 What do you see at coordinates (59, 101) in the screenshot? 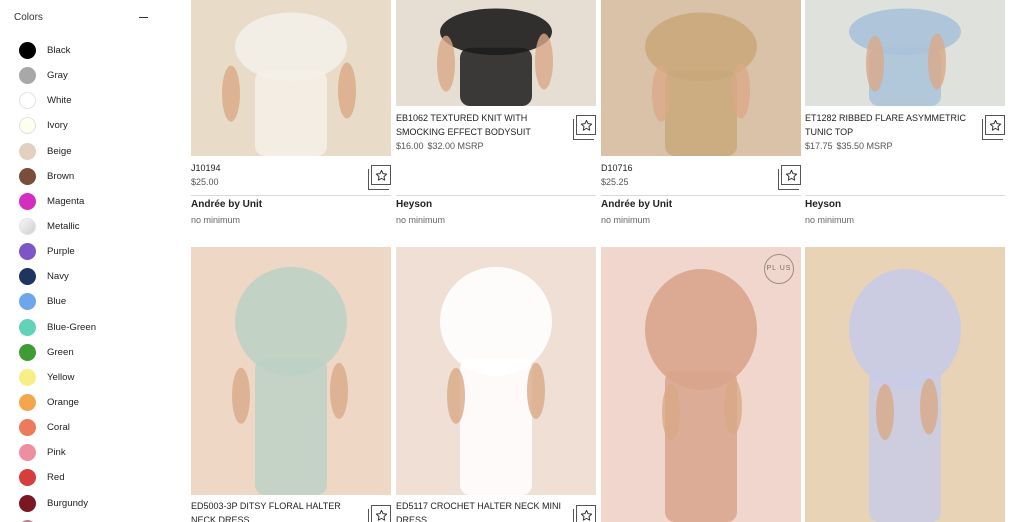
I see `color-option-label: White` at bounding box center [59, 101].